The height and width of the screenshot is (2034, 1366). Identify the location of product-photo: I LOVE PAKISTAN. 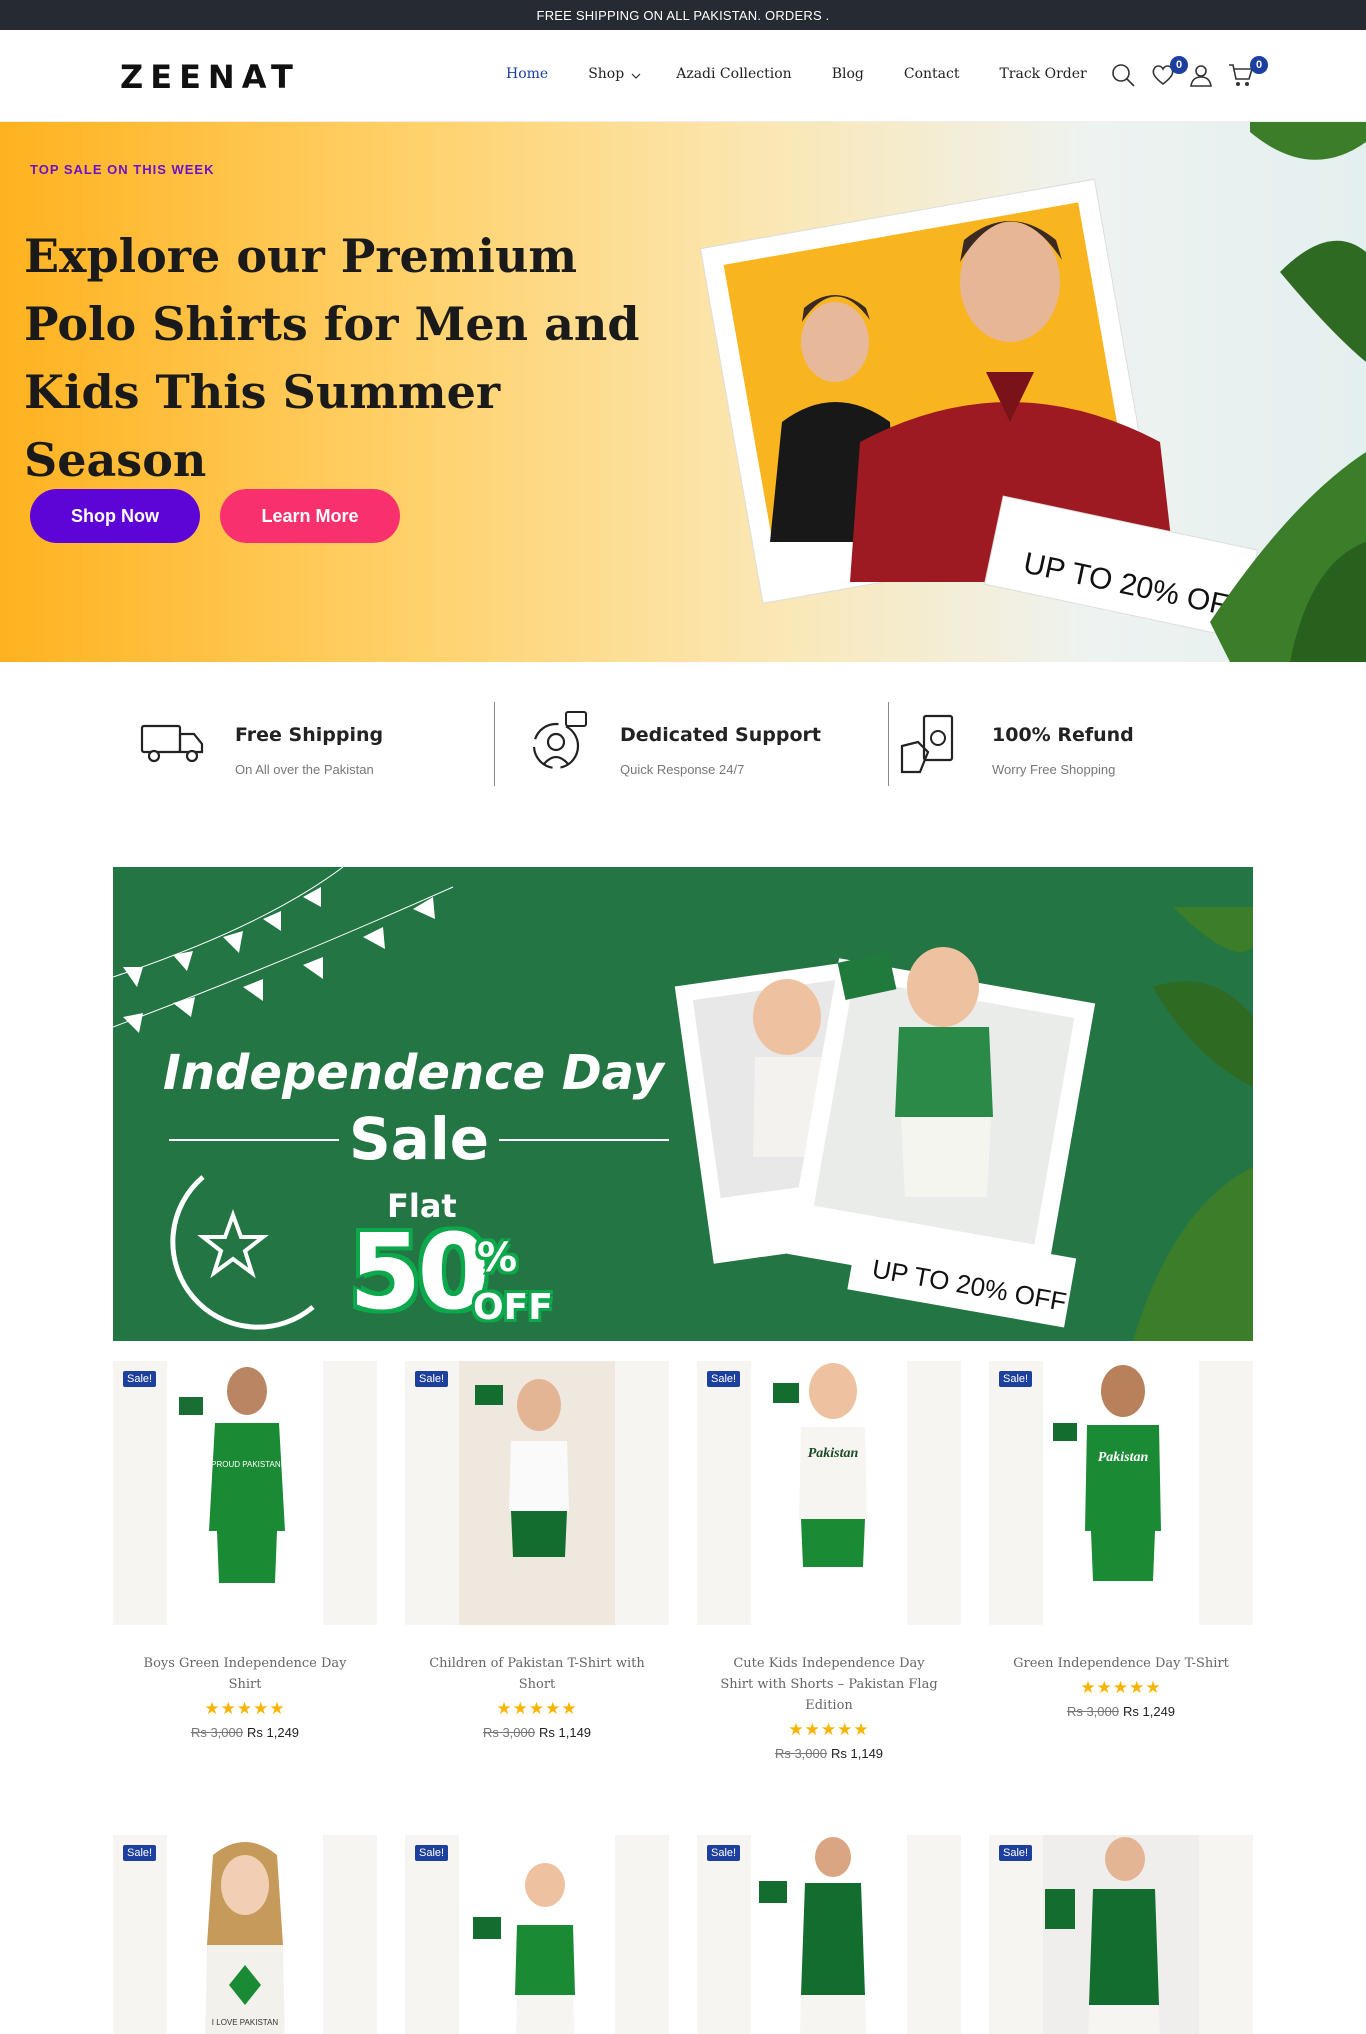
(245, 1934).